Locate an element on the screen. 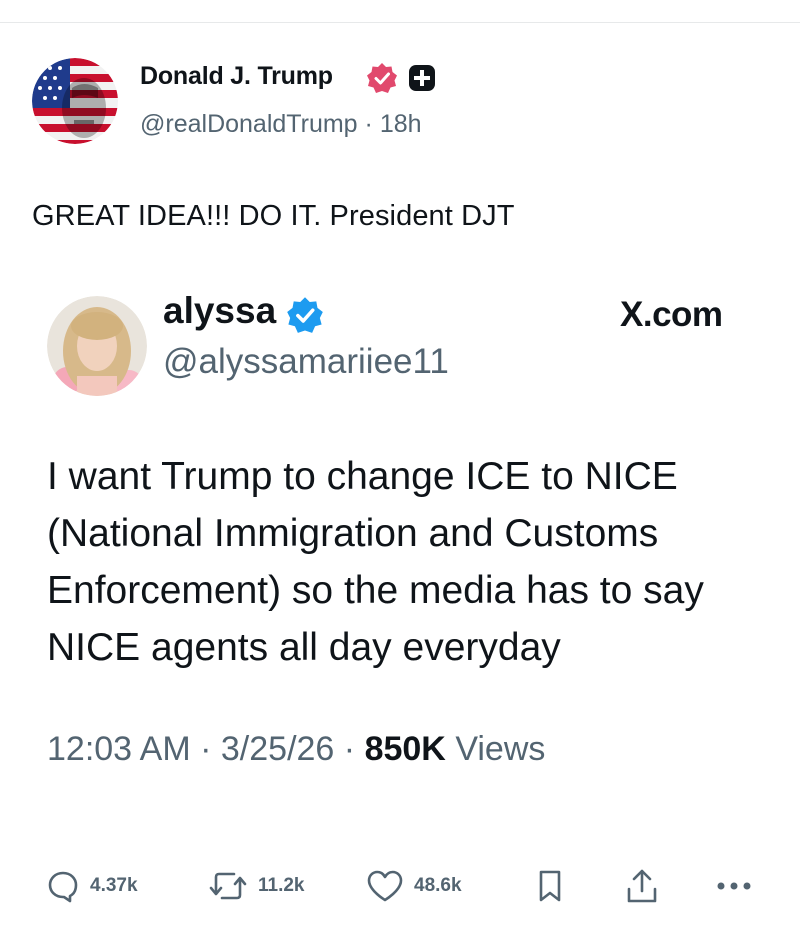 The height and width of the screenshot is (932, 800). blue-verified-icon is located at coordinates (305, 315).